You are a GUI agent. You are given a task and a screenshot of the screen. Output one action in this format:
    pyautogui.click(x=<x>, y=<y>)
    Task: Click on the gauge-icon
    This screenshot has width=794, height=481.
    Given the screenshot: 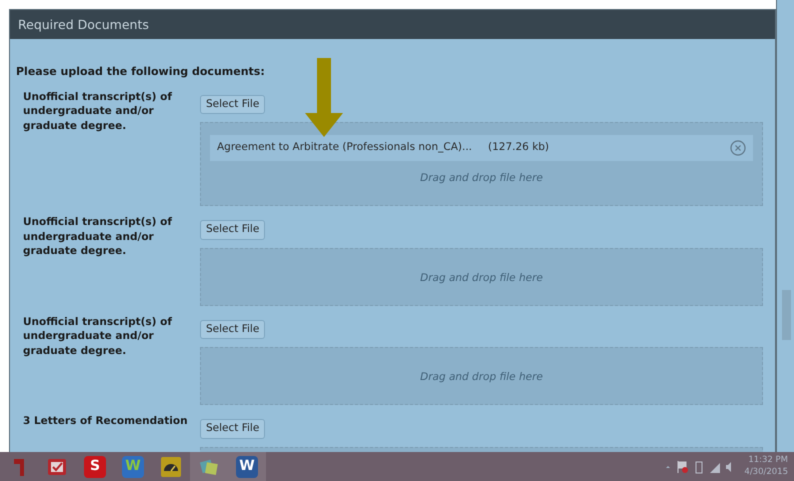 What is the action you would take?
    pyautogui.click(x=171, y=467)
    